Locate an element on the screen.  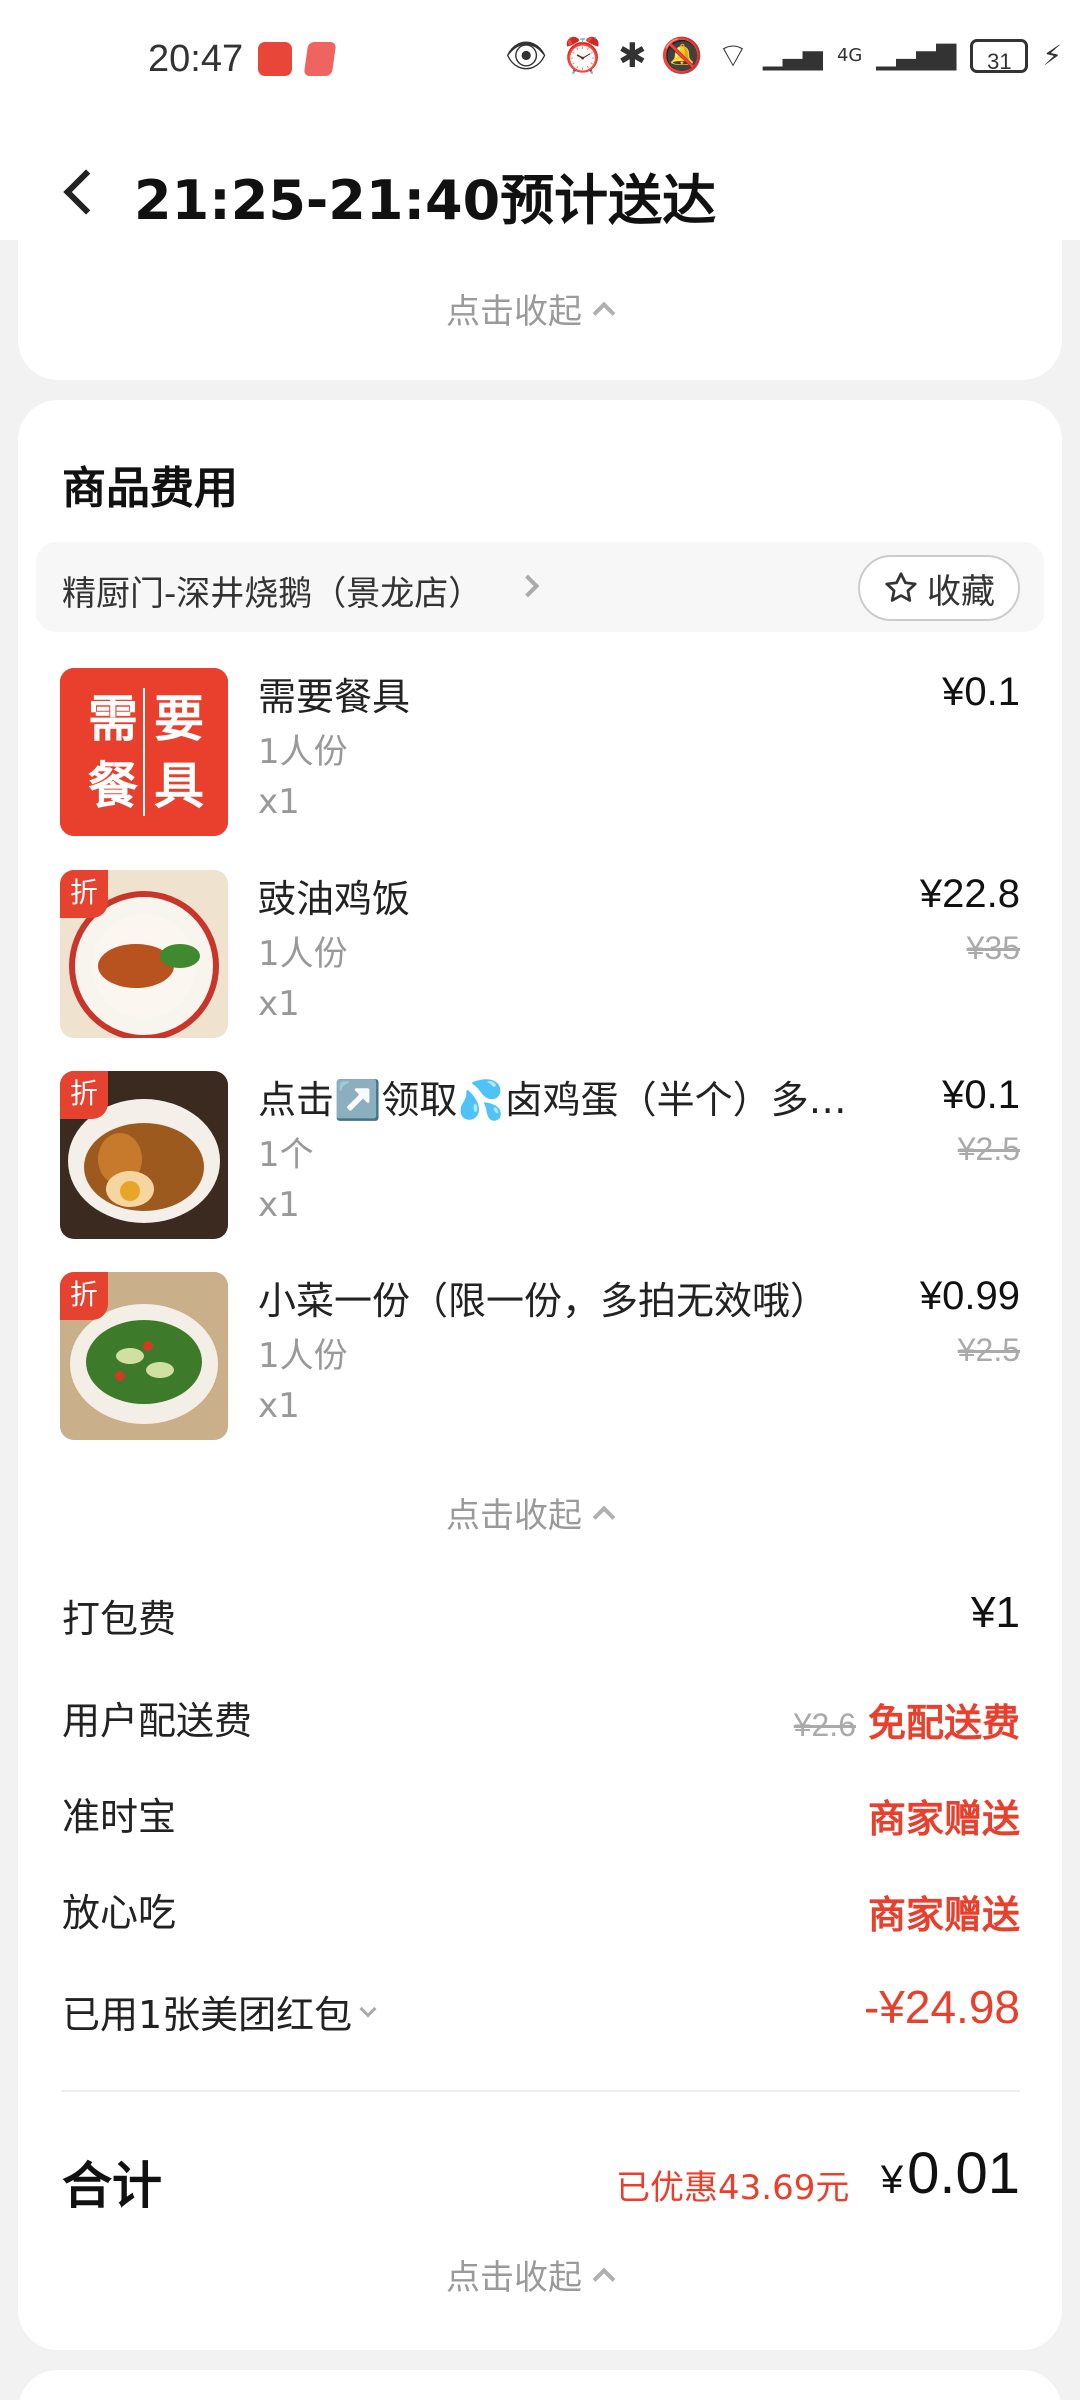
huawei-app-icon is located at coordinates (275, 59).